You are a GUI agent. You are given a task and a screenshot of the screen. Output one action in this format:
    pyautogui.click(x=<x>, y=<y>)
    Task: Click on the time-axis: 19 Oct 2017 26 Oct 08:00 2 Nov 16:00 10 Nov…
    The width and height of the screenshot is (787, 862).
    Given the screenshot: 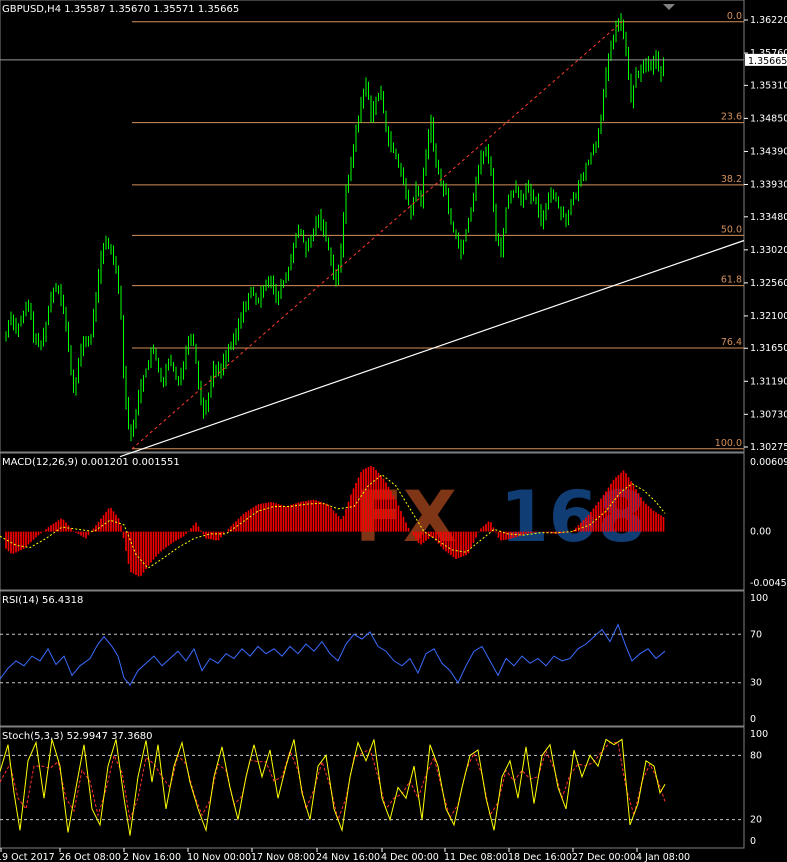 What is the action you would take?
    pyautogui.click(x=345, y=855)
    